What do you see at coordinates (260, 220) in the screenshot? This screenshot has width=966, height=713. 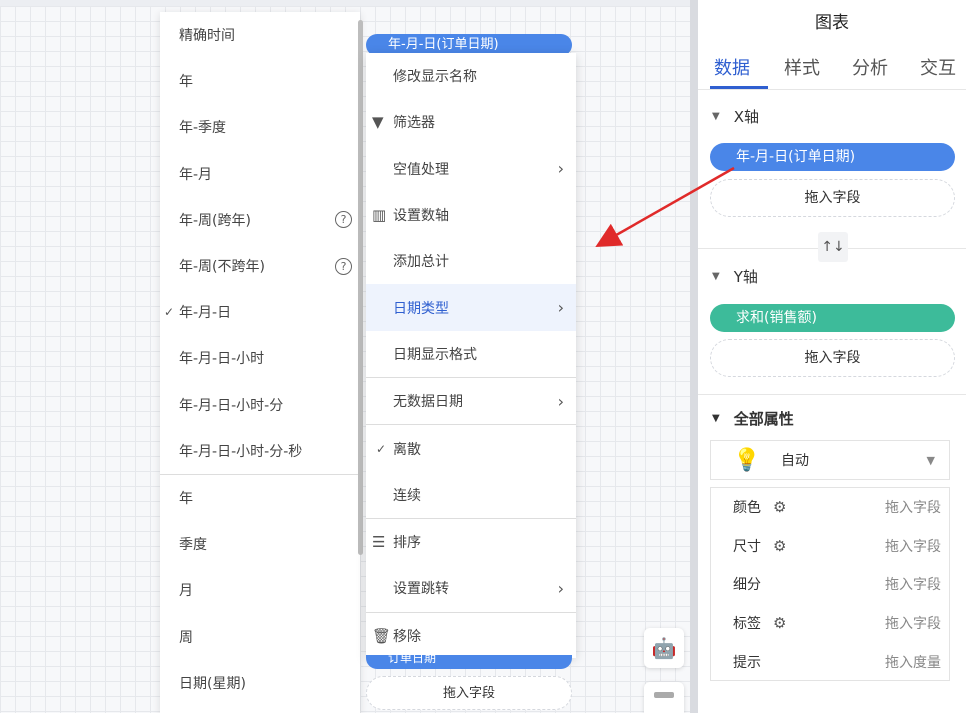 I see `date-type-option: 年-周(跨年)?` at bounding box center [260, 220].